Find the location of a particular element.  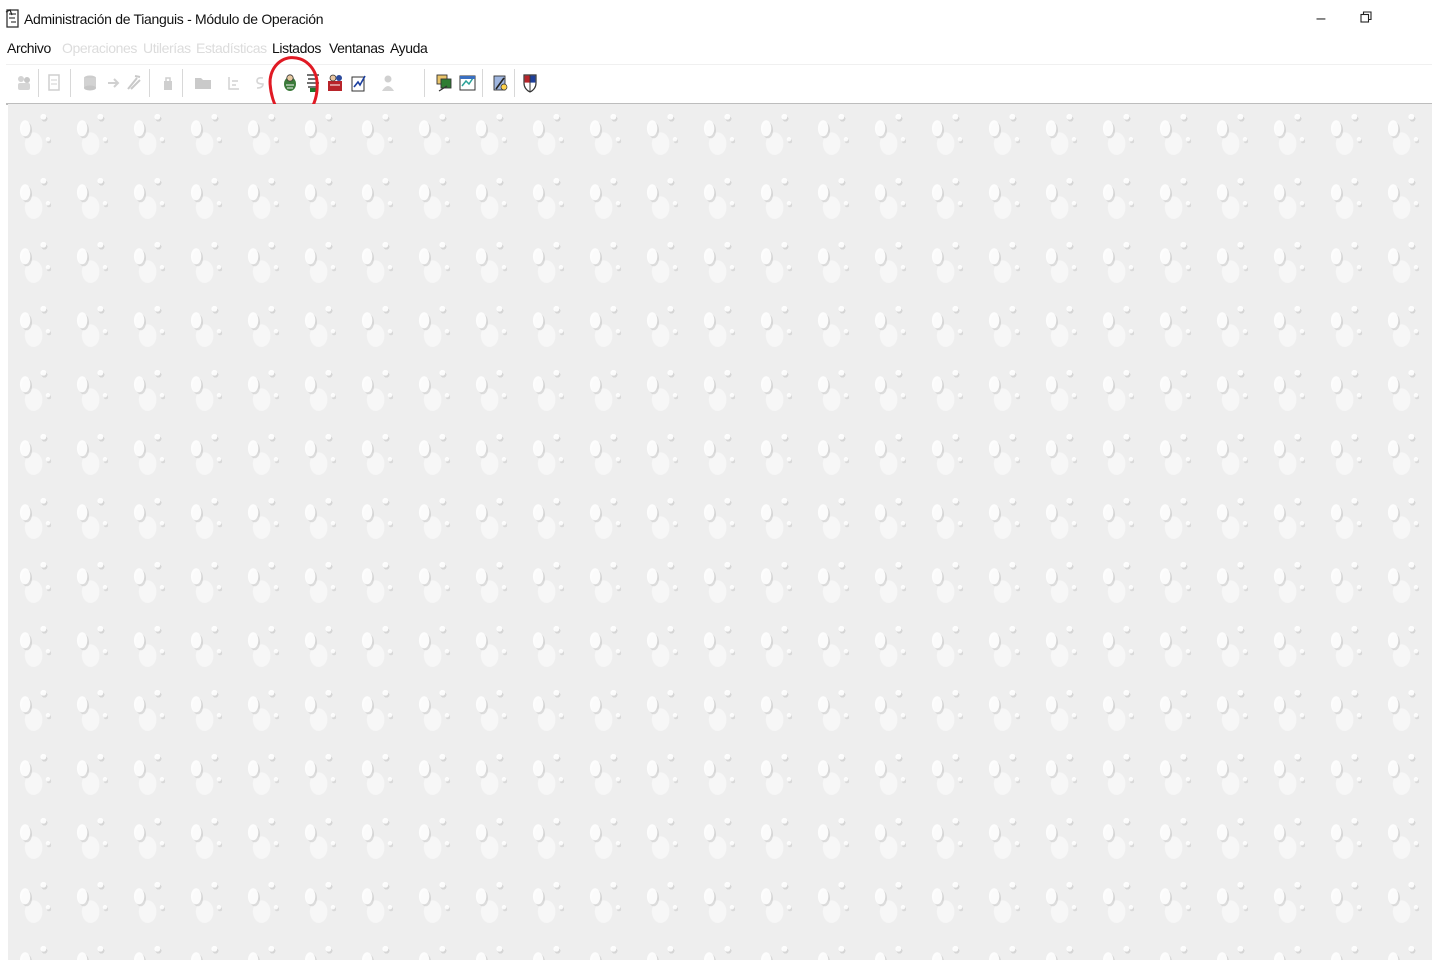

menu-ventanas: Ventanas is located at coordinates (357, 48).